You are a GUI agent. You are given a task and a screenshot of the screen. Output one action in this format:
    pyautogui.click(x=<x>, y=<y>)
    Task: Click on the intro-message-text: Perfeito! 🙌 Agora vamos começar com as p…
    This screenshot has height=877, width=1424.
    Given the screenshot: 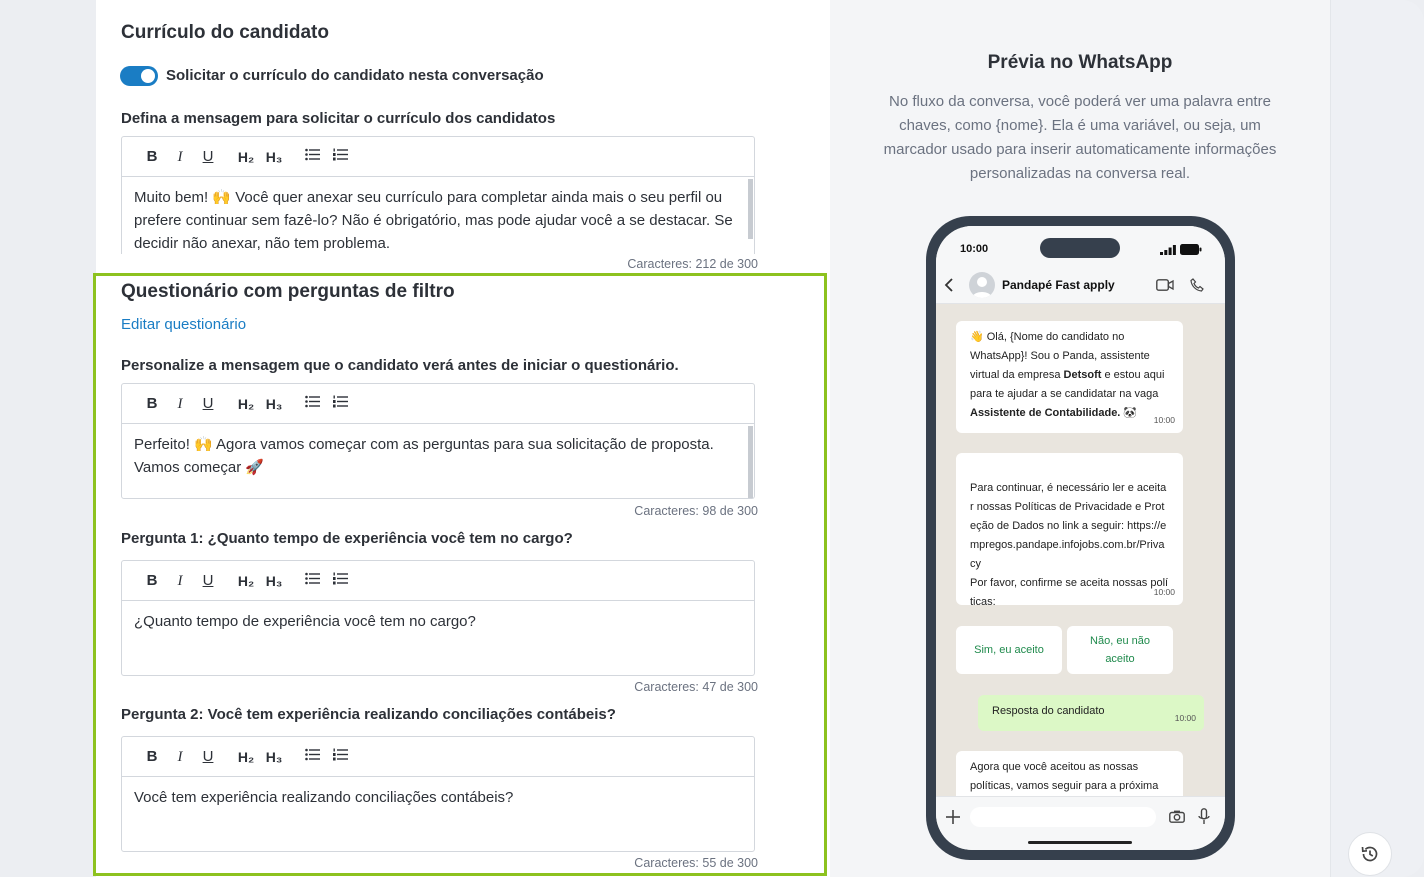 What is the action you would take?
    pyautogui.click(x=438, y=461)
    